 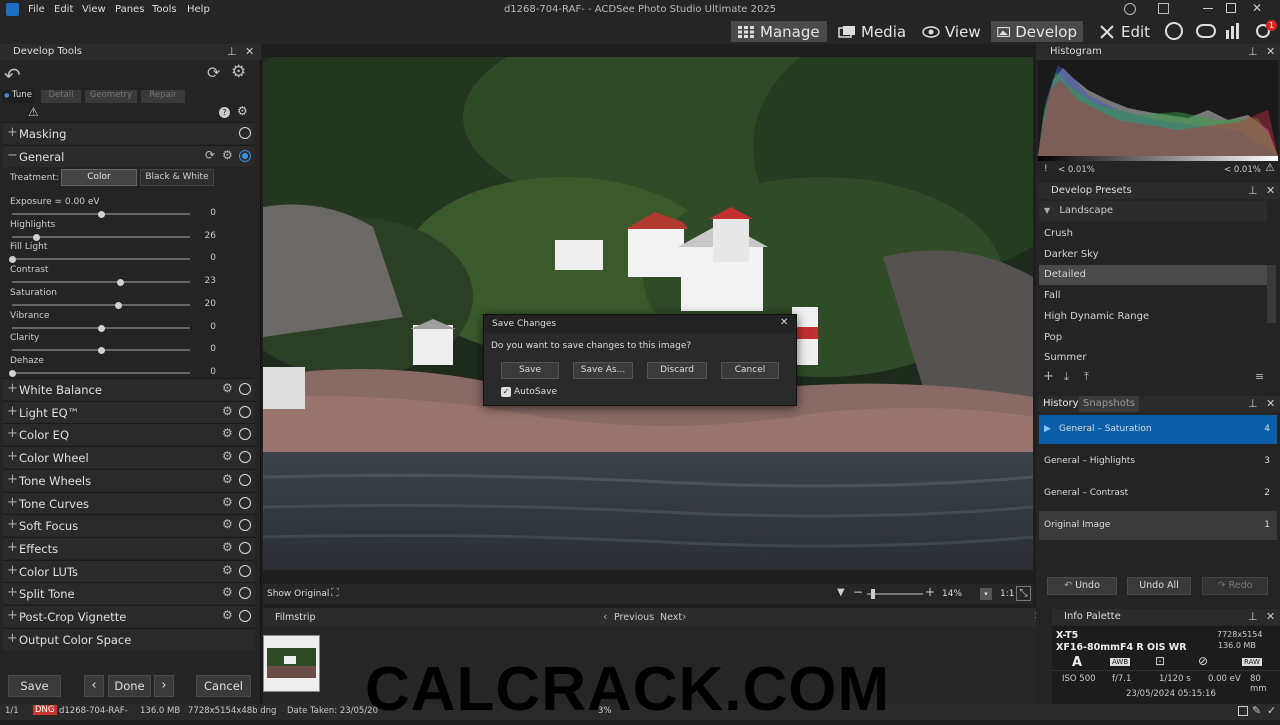 What do you see at coordinates (1158, 493) in the screenshot?
I see `history-item: General – Contrast 2` at bounding box center [1158, 493].